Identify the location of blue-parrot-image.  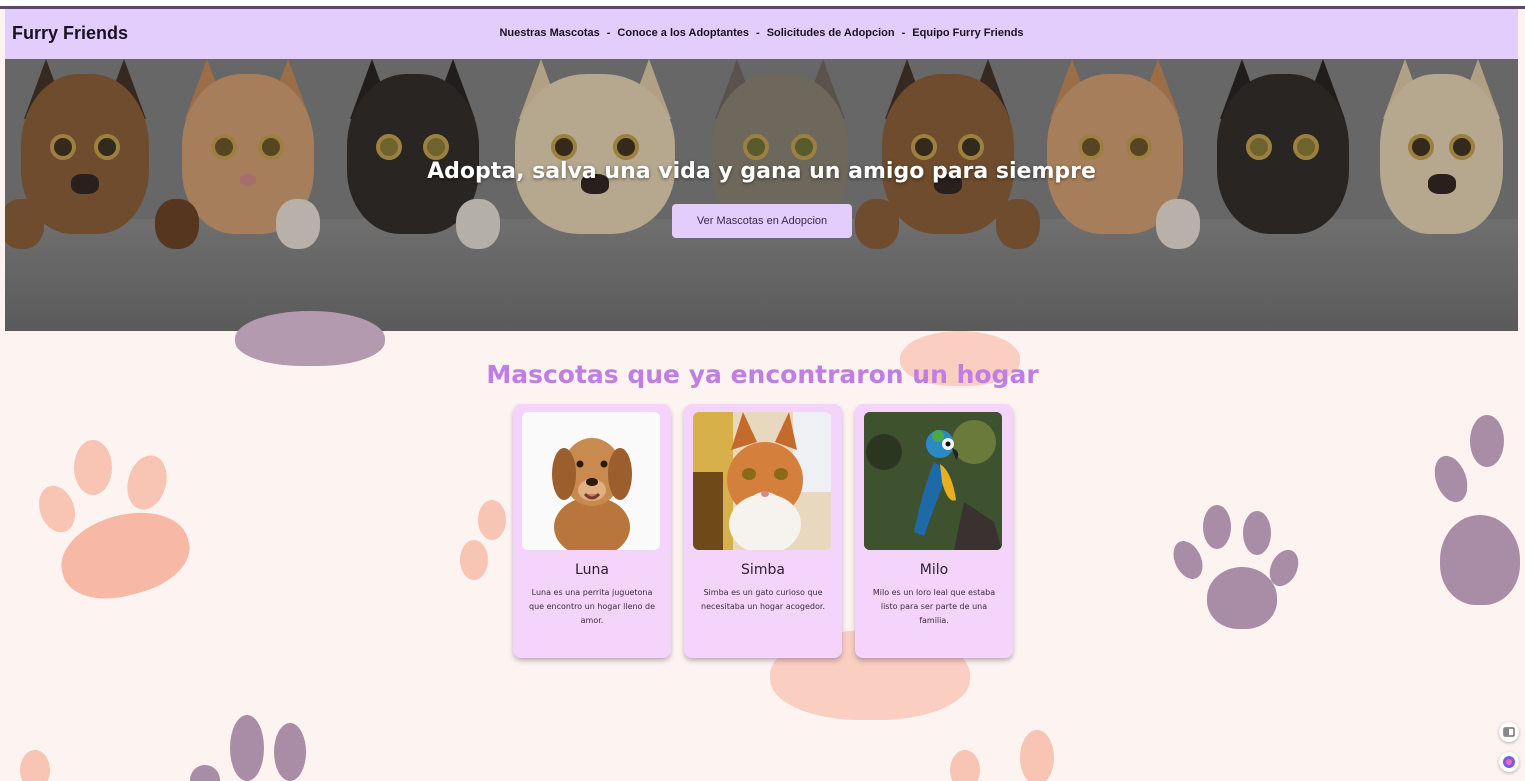
(933, 481).